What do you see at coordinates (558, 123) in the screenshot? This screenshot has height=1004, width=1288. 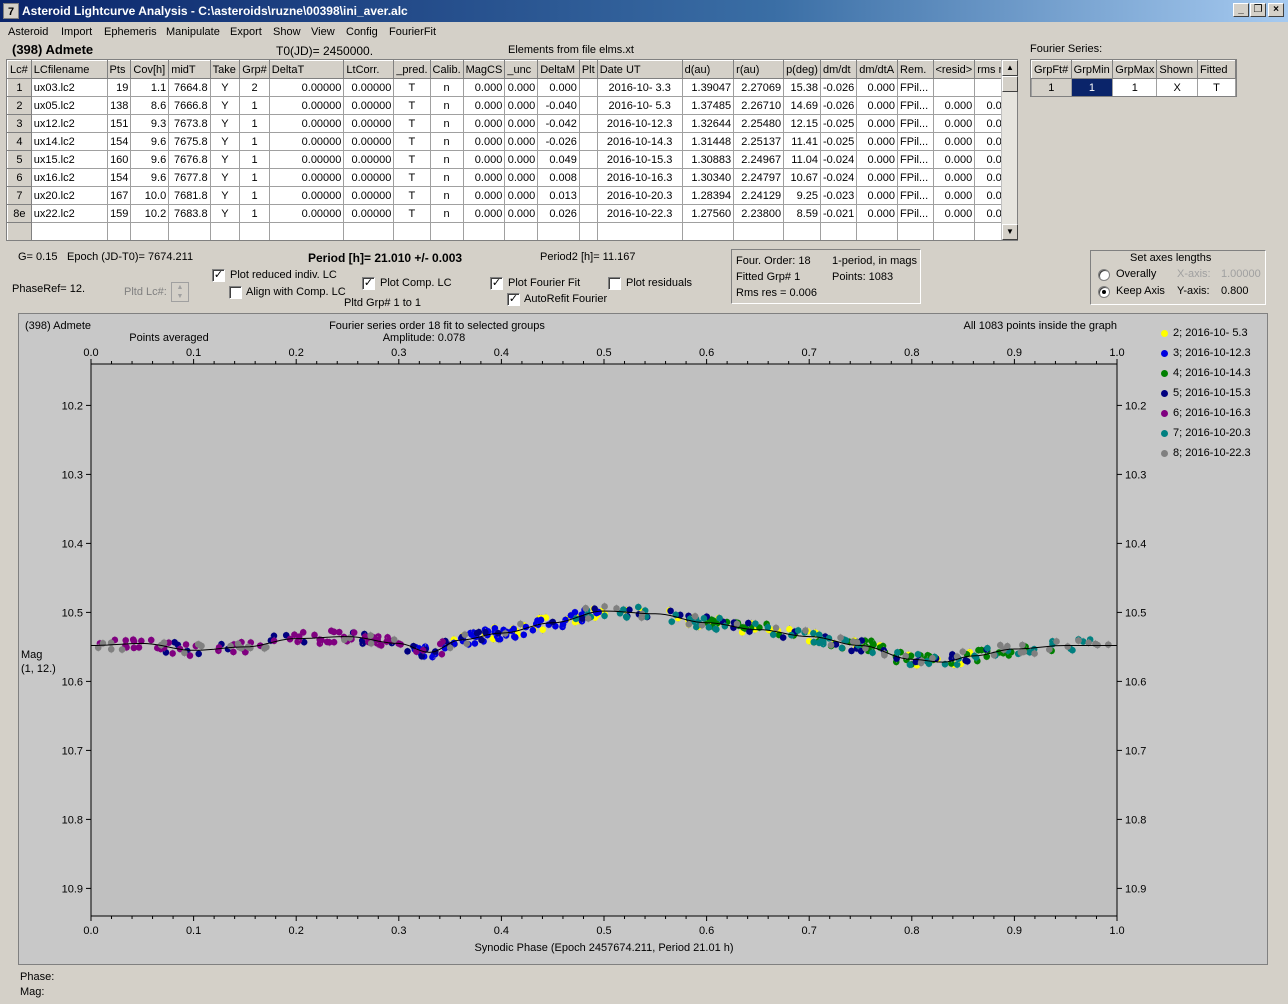 I see `table-cell: -0.042` at bounding box center [558, 123].